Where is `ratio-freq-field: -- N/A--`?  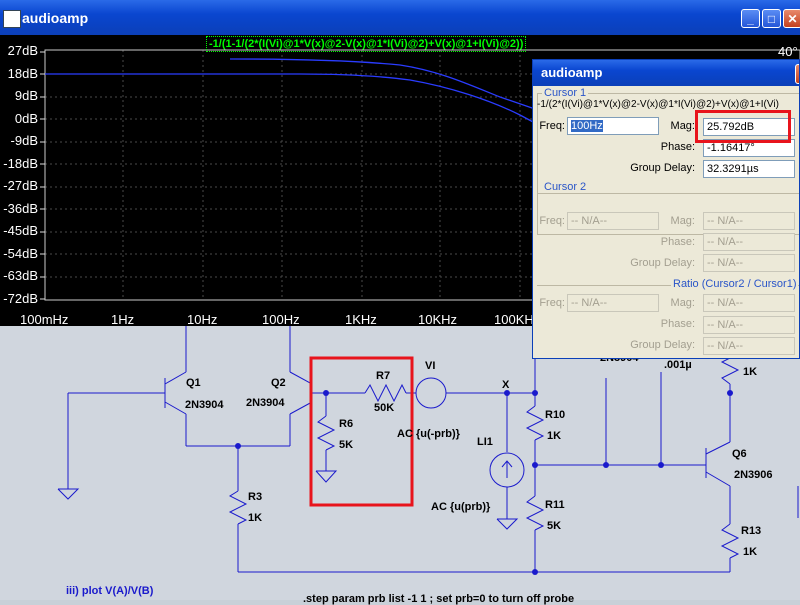 ratio-freq-field: -- N/A-- is located at coordinates (613, 303).